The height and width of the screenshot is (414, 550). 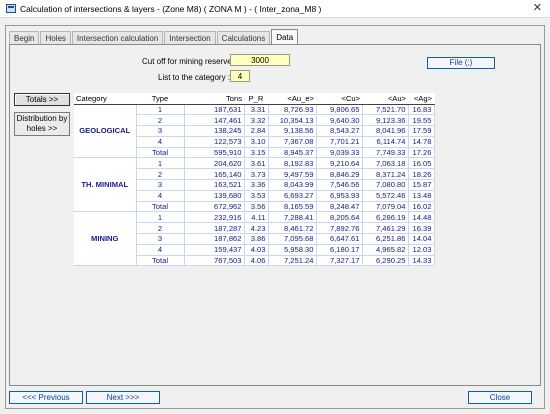 I want to click on cu-cell: 6,180.17, so click(x=339, y=250).